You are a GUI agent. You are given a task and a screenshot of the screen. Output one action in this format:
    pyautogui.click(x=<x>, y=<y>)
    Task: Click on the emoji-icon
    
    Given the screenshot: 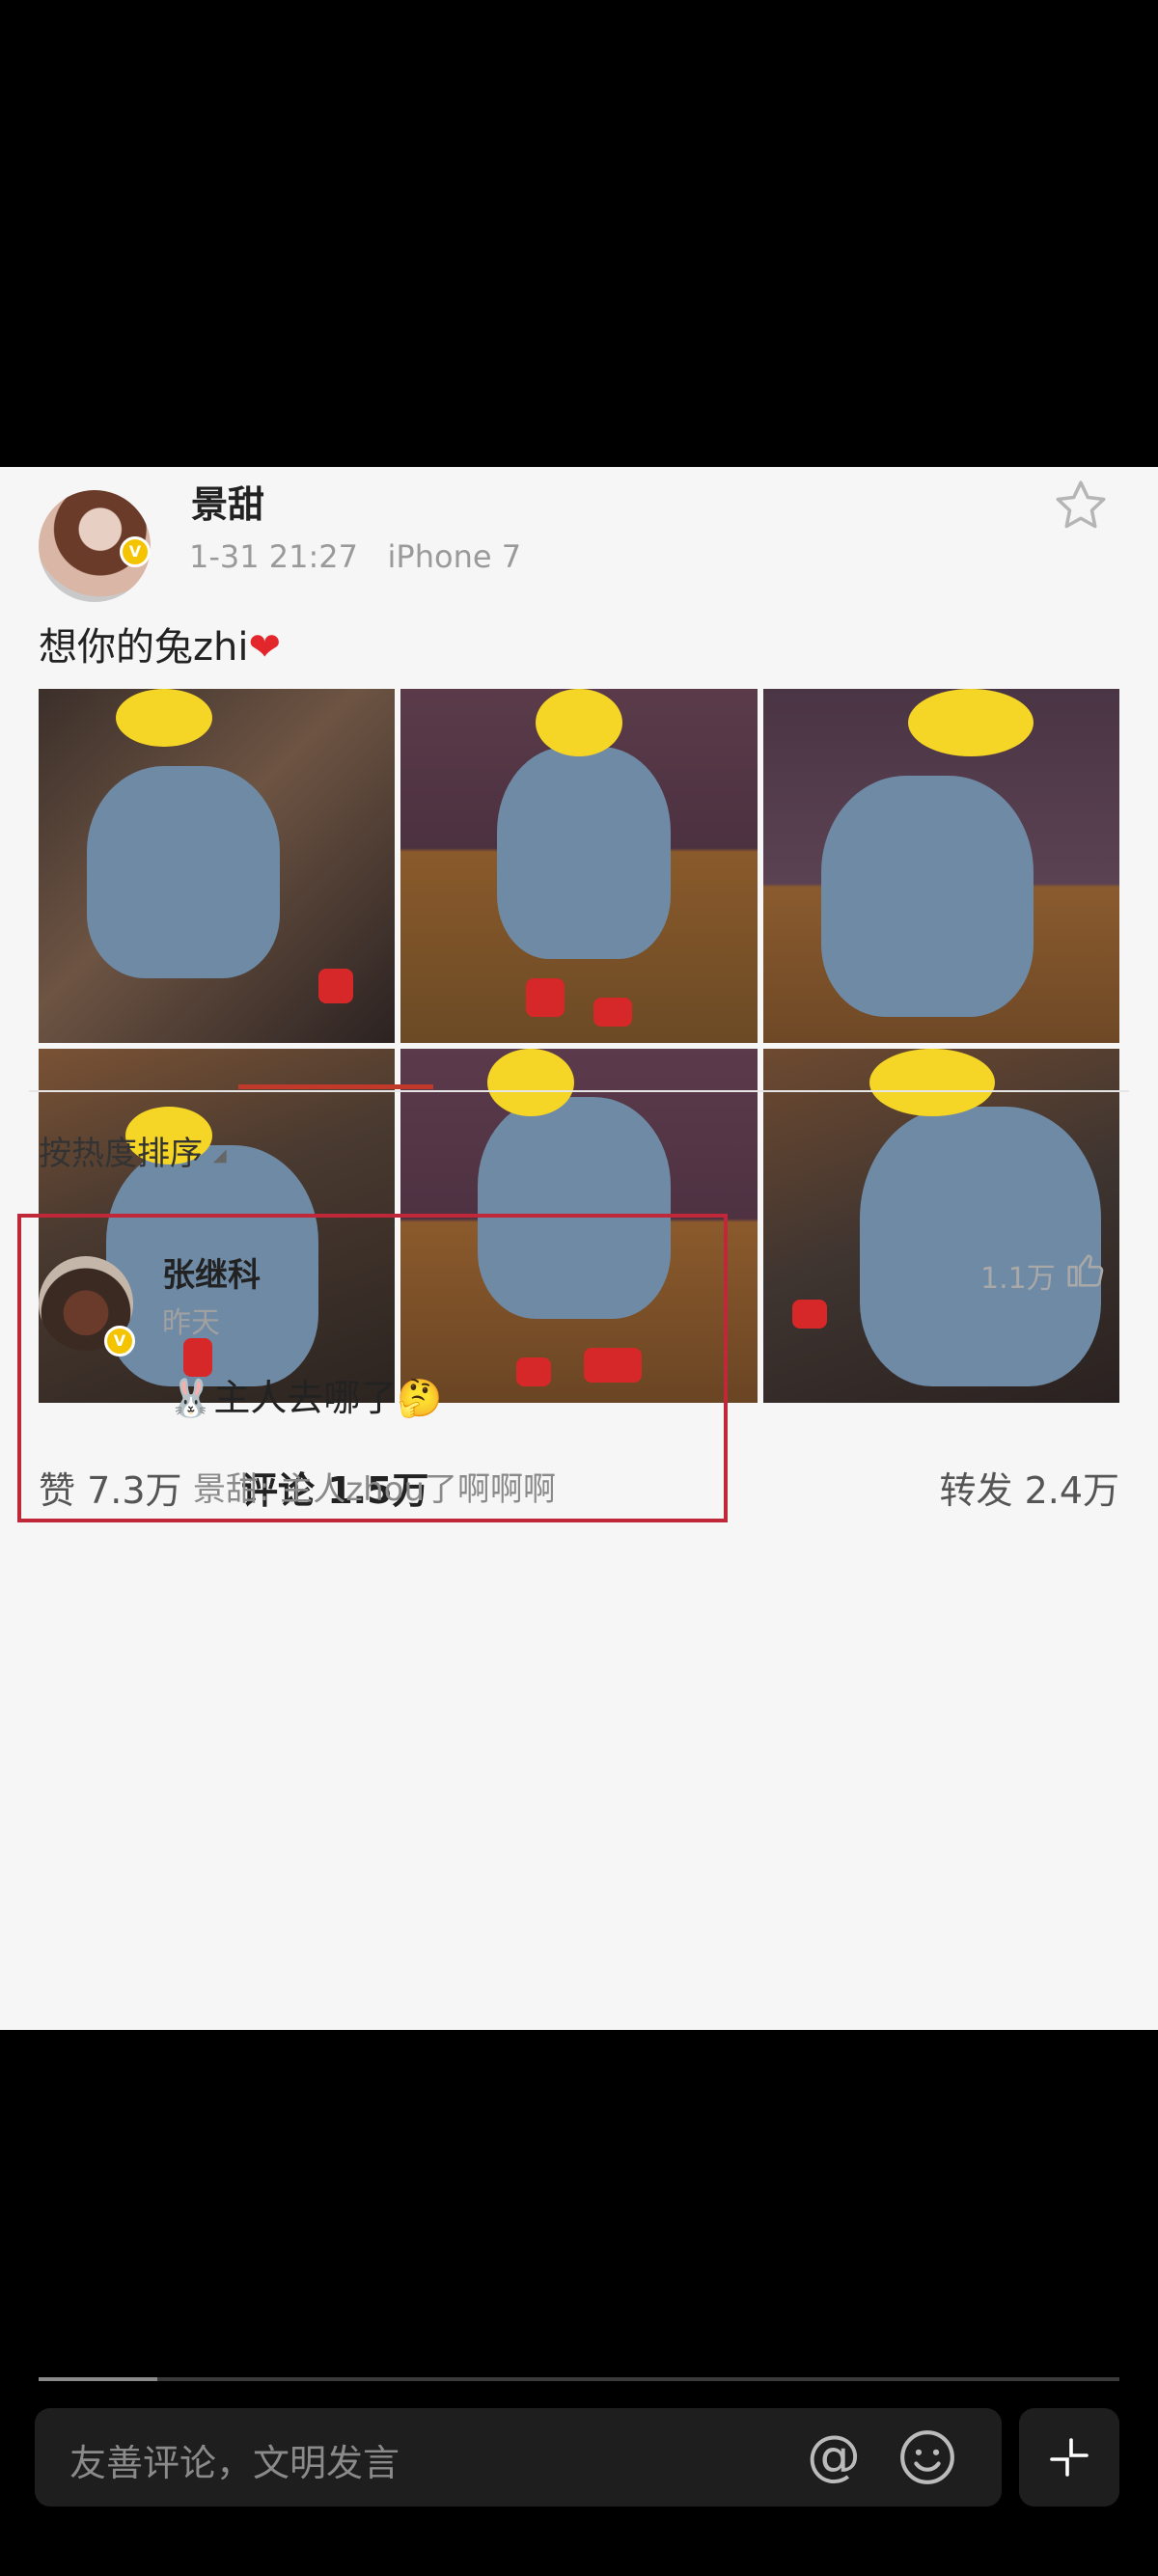 What is the action you would take?
    pyautogui.click(x=927, y=2457)
    